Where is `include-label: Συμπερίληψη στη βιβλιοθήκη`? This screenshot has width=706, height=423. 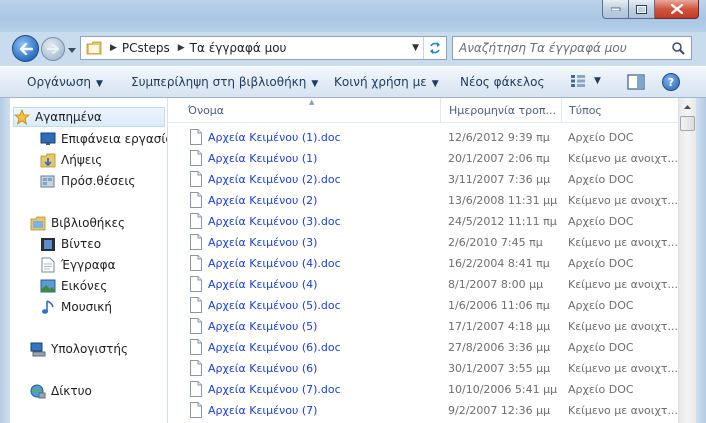 include-label: Συμπερίληψη στη βιβλιοθήκη is located at coordinates (219, 82).